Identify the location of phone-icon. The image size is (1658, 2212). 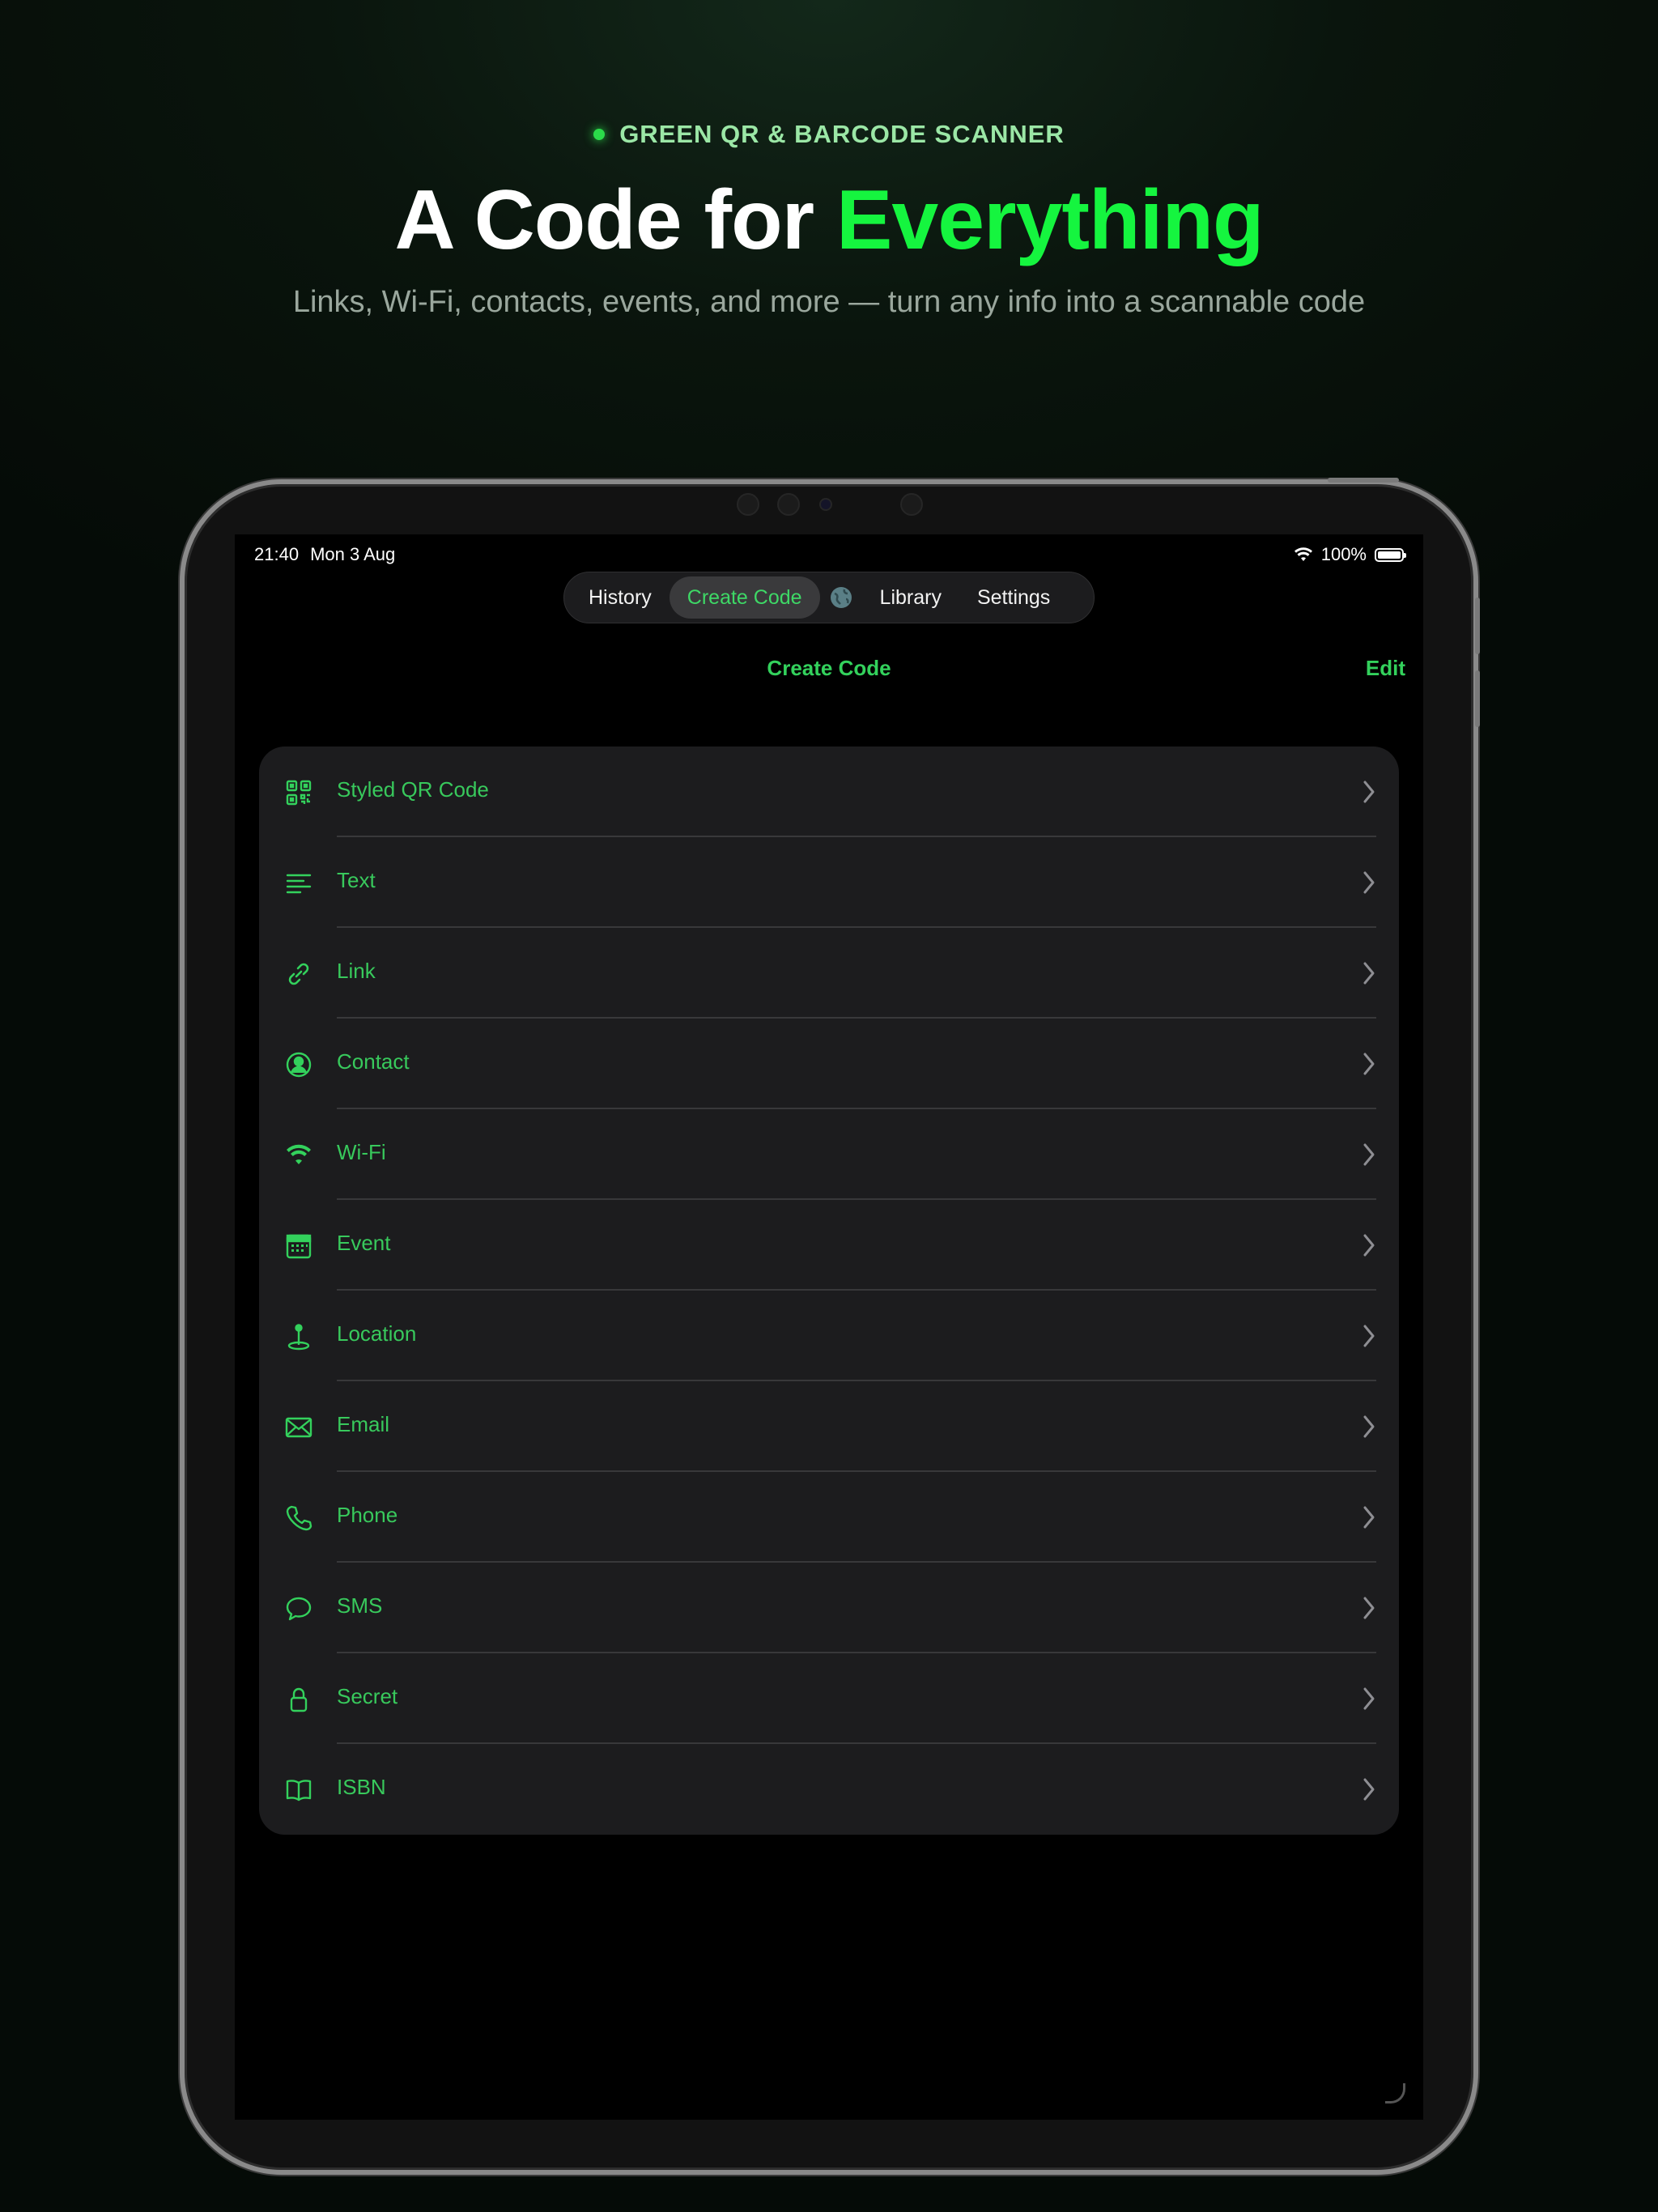
(298, 1518).